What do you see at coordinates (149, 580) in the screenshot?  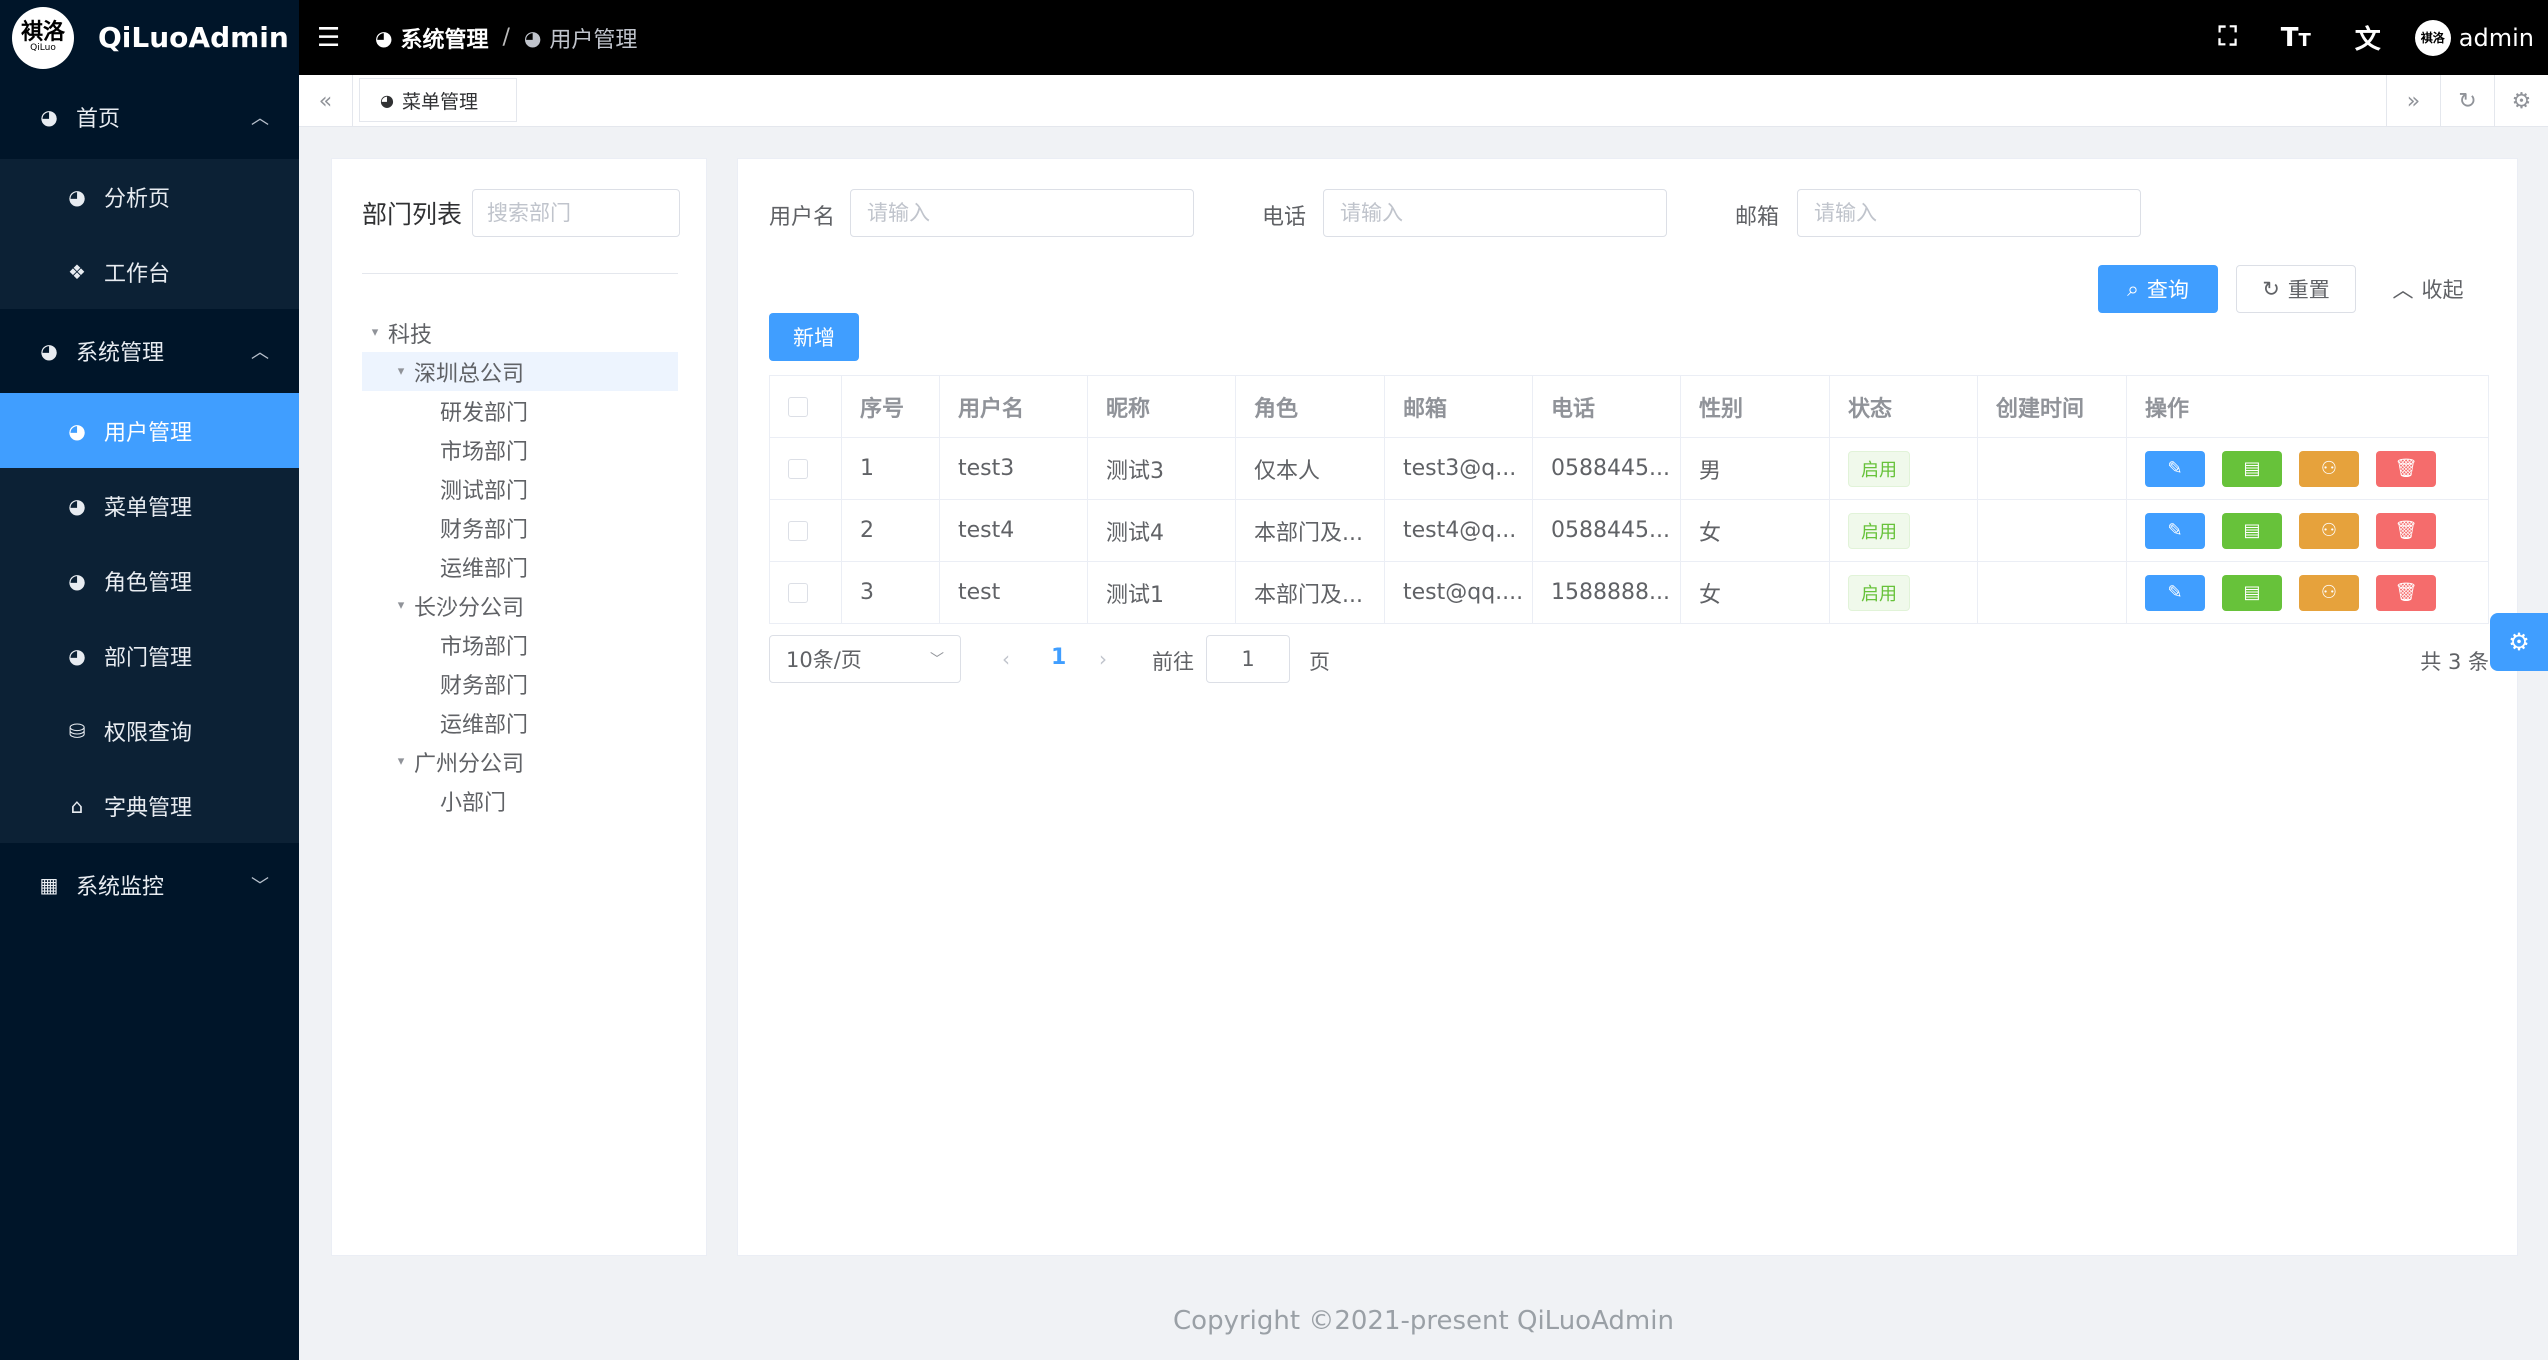 I see `sidebar-item-roles: ◕ 角色管理` at bounding box center [149, 580].